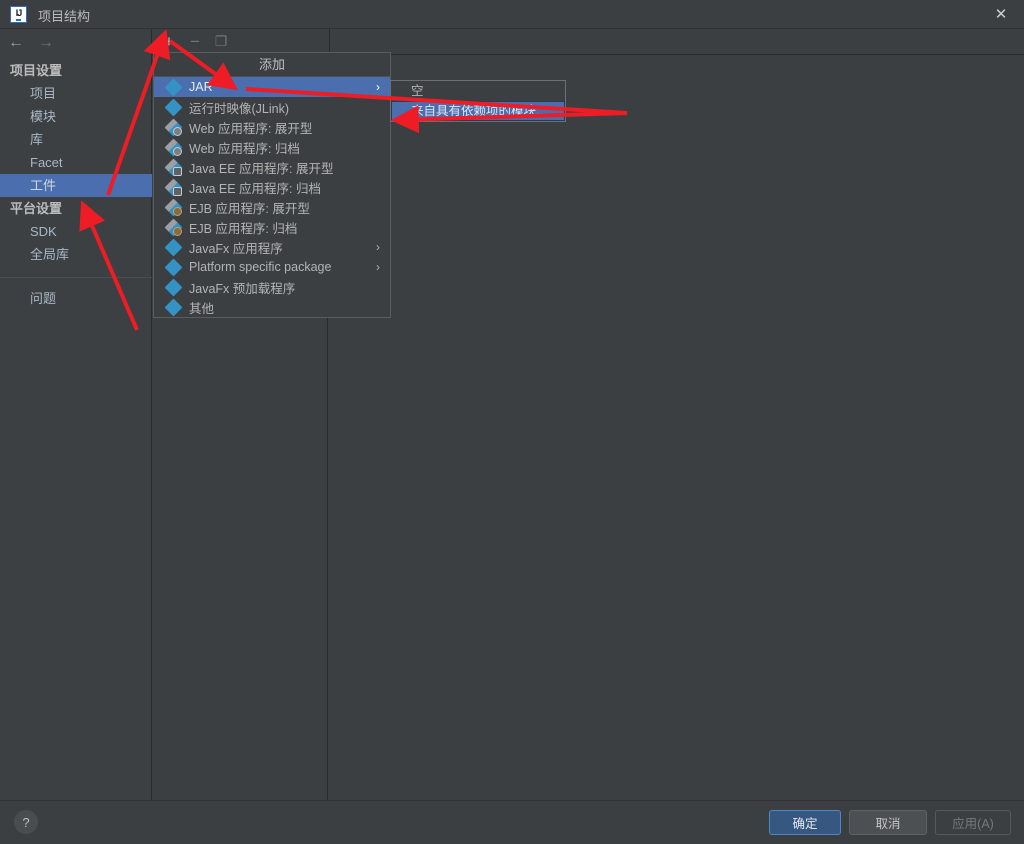  I want to click on cancel-button: 取消, so click(888, 822).